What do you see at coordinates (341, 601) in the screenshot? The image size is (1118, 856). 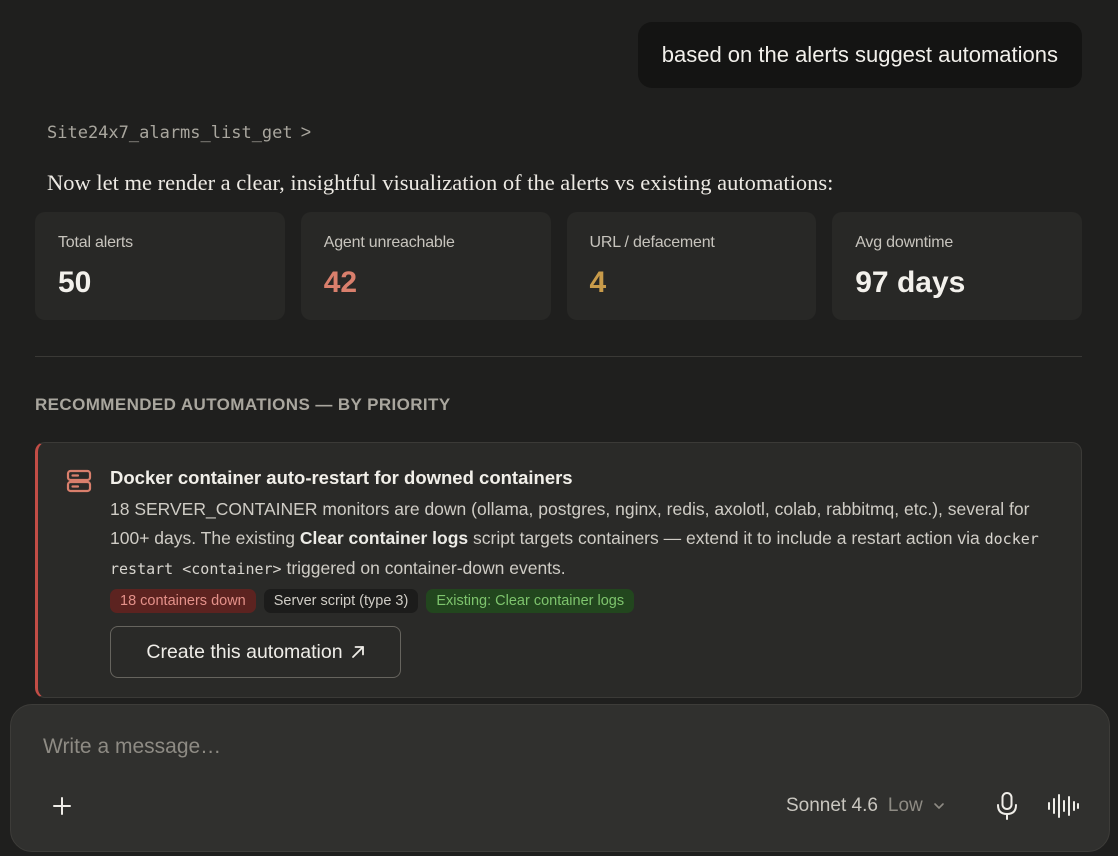 I see `tag-badge: Server script (type 3)` at bounding box center [341, 601].